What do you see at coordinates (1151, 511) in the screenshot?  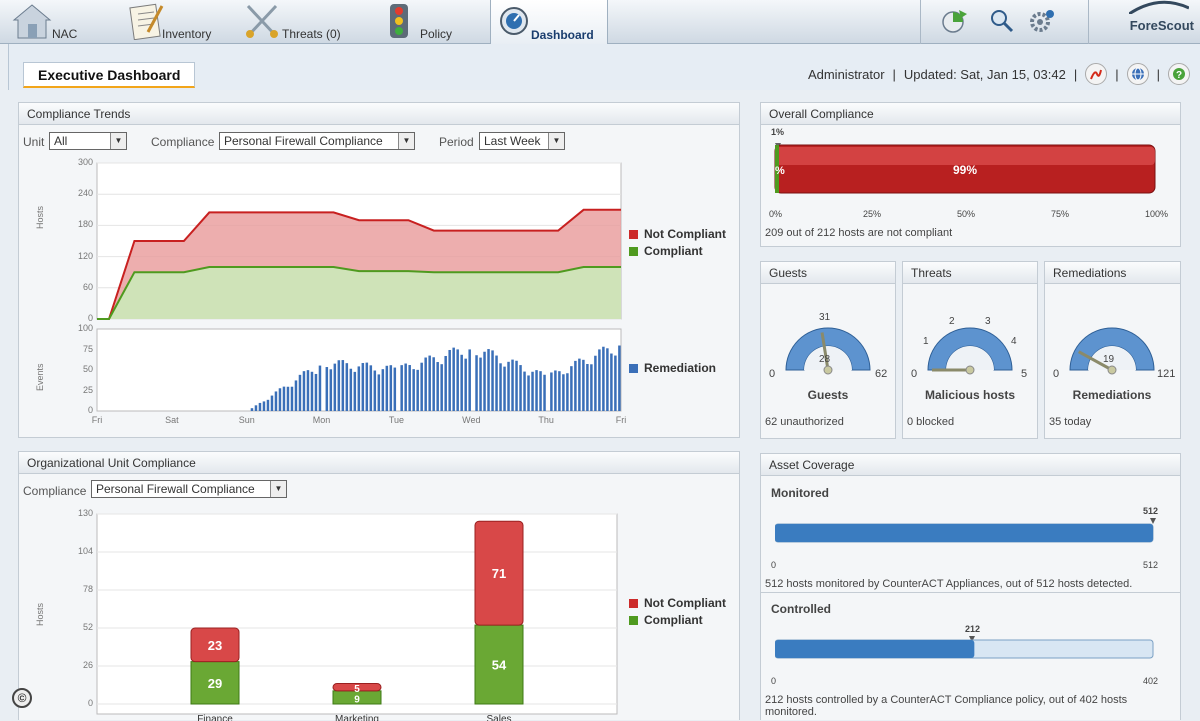 I see `monitored-marker-value: 512` at bounding box center [1151, 511].